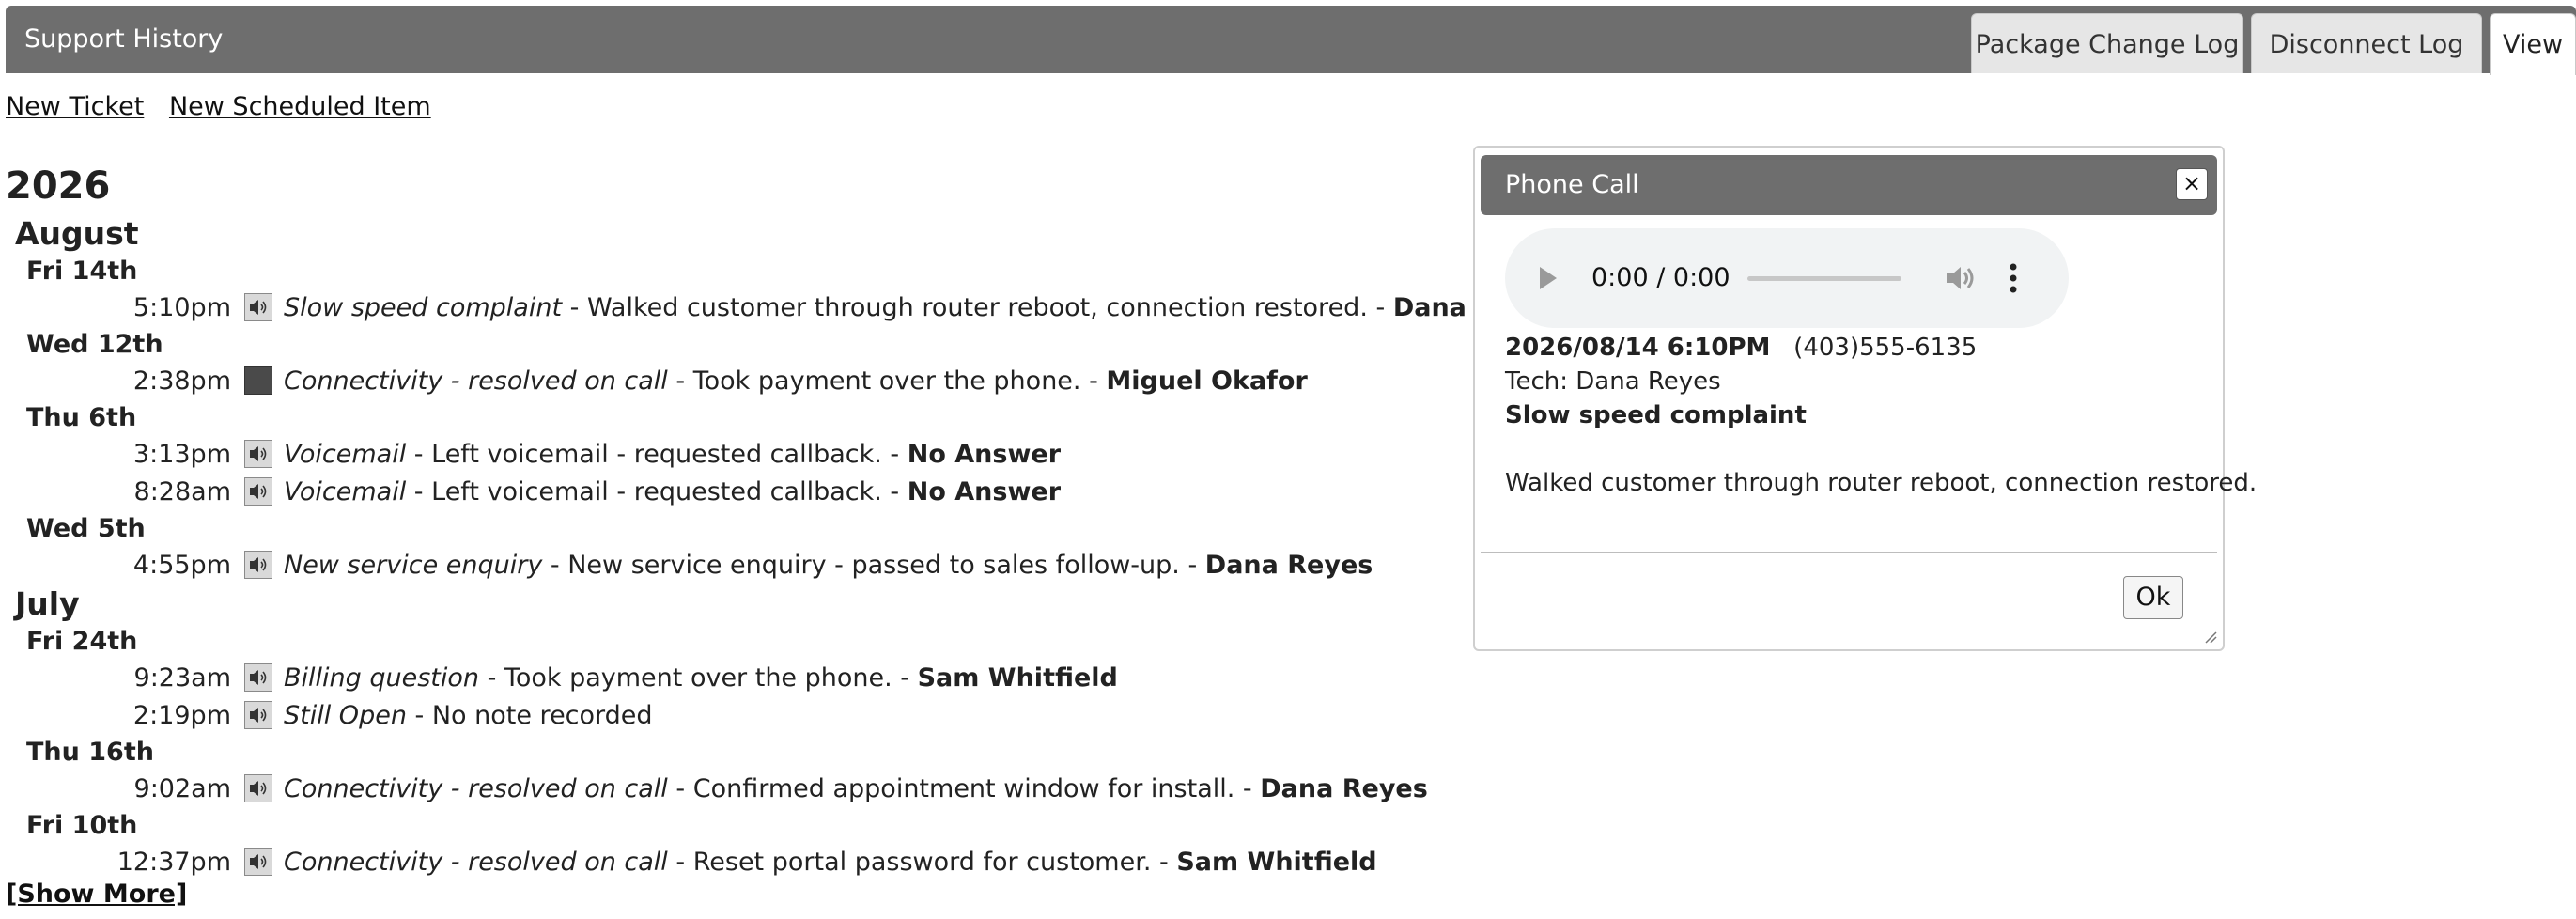  I want to click on audio-player: 0:00 / 0:00, so click(1787, 278).